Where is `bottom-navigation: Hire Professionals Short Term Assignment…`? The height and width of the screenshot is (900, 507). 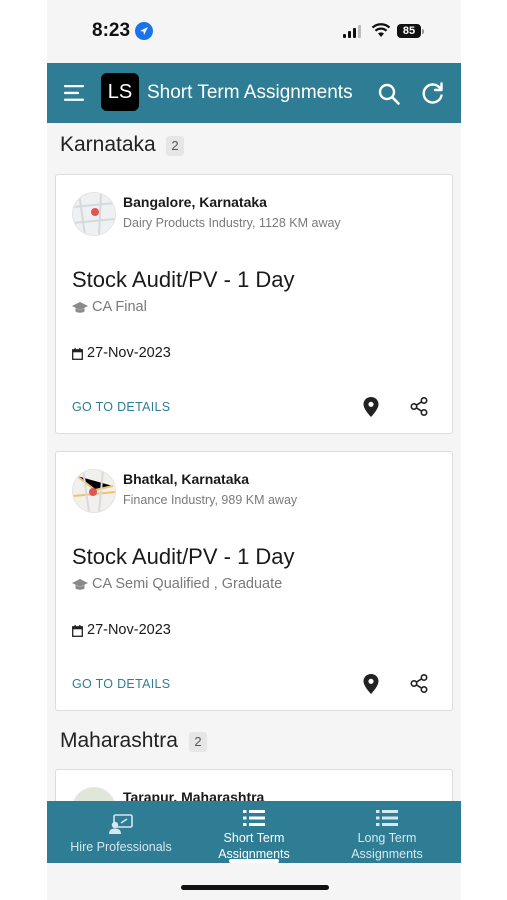
bottom-navigation: Hire Professionals Short Term Assignment… is located at coordinates (254, 832).